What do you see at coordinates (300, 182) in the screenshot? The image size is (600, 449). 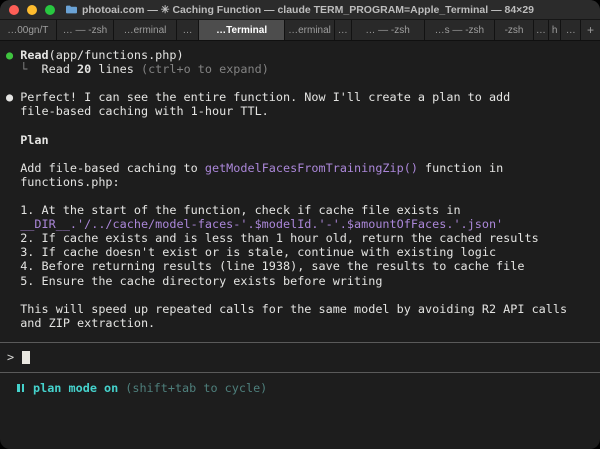 I see `terminal-line: functions.php:` at bounding box center [300, 182].